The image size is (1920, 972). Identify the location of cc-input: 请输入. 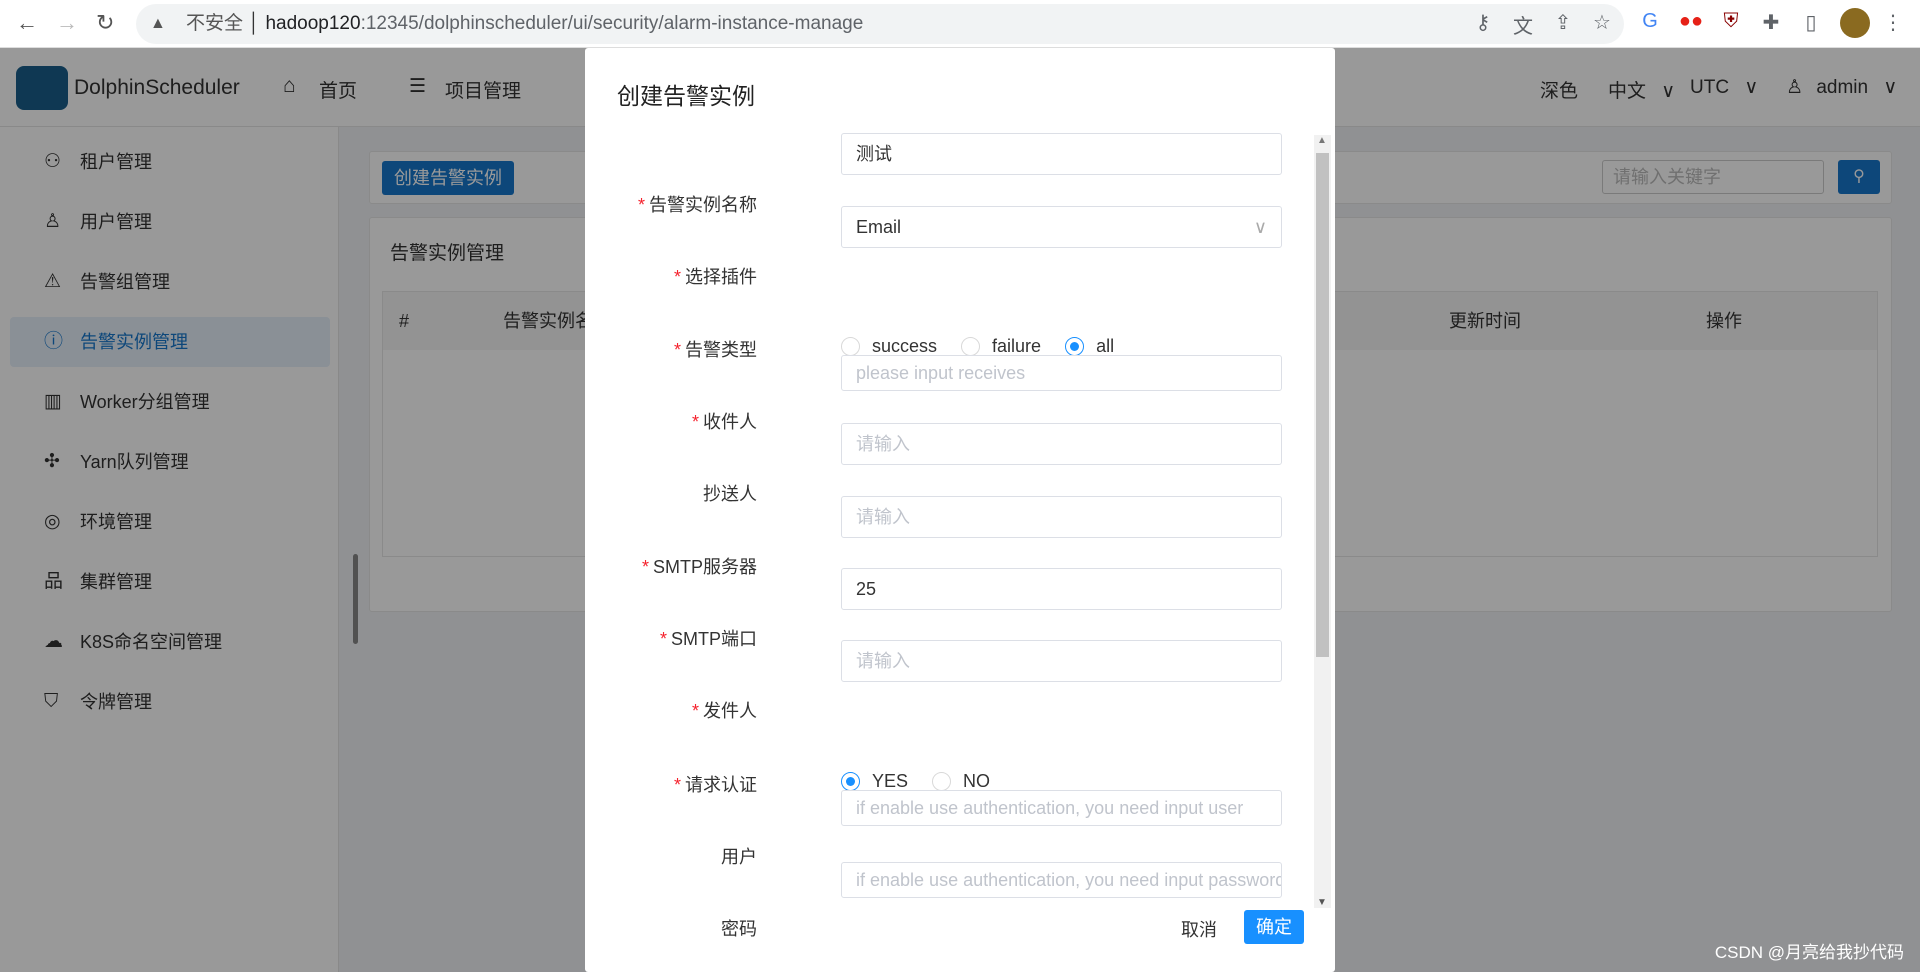
(1061, 444).